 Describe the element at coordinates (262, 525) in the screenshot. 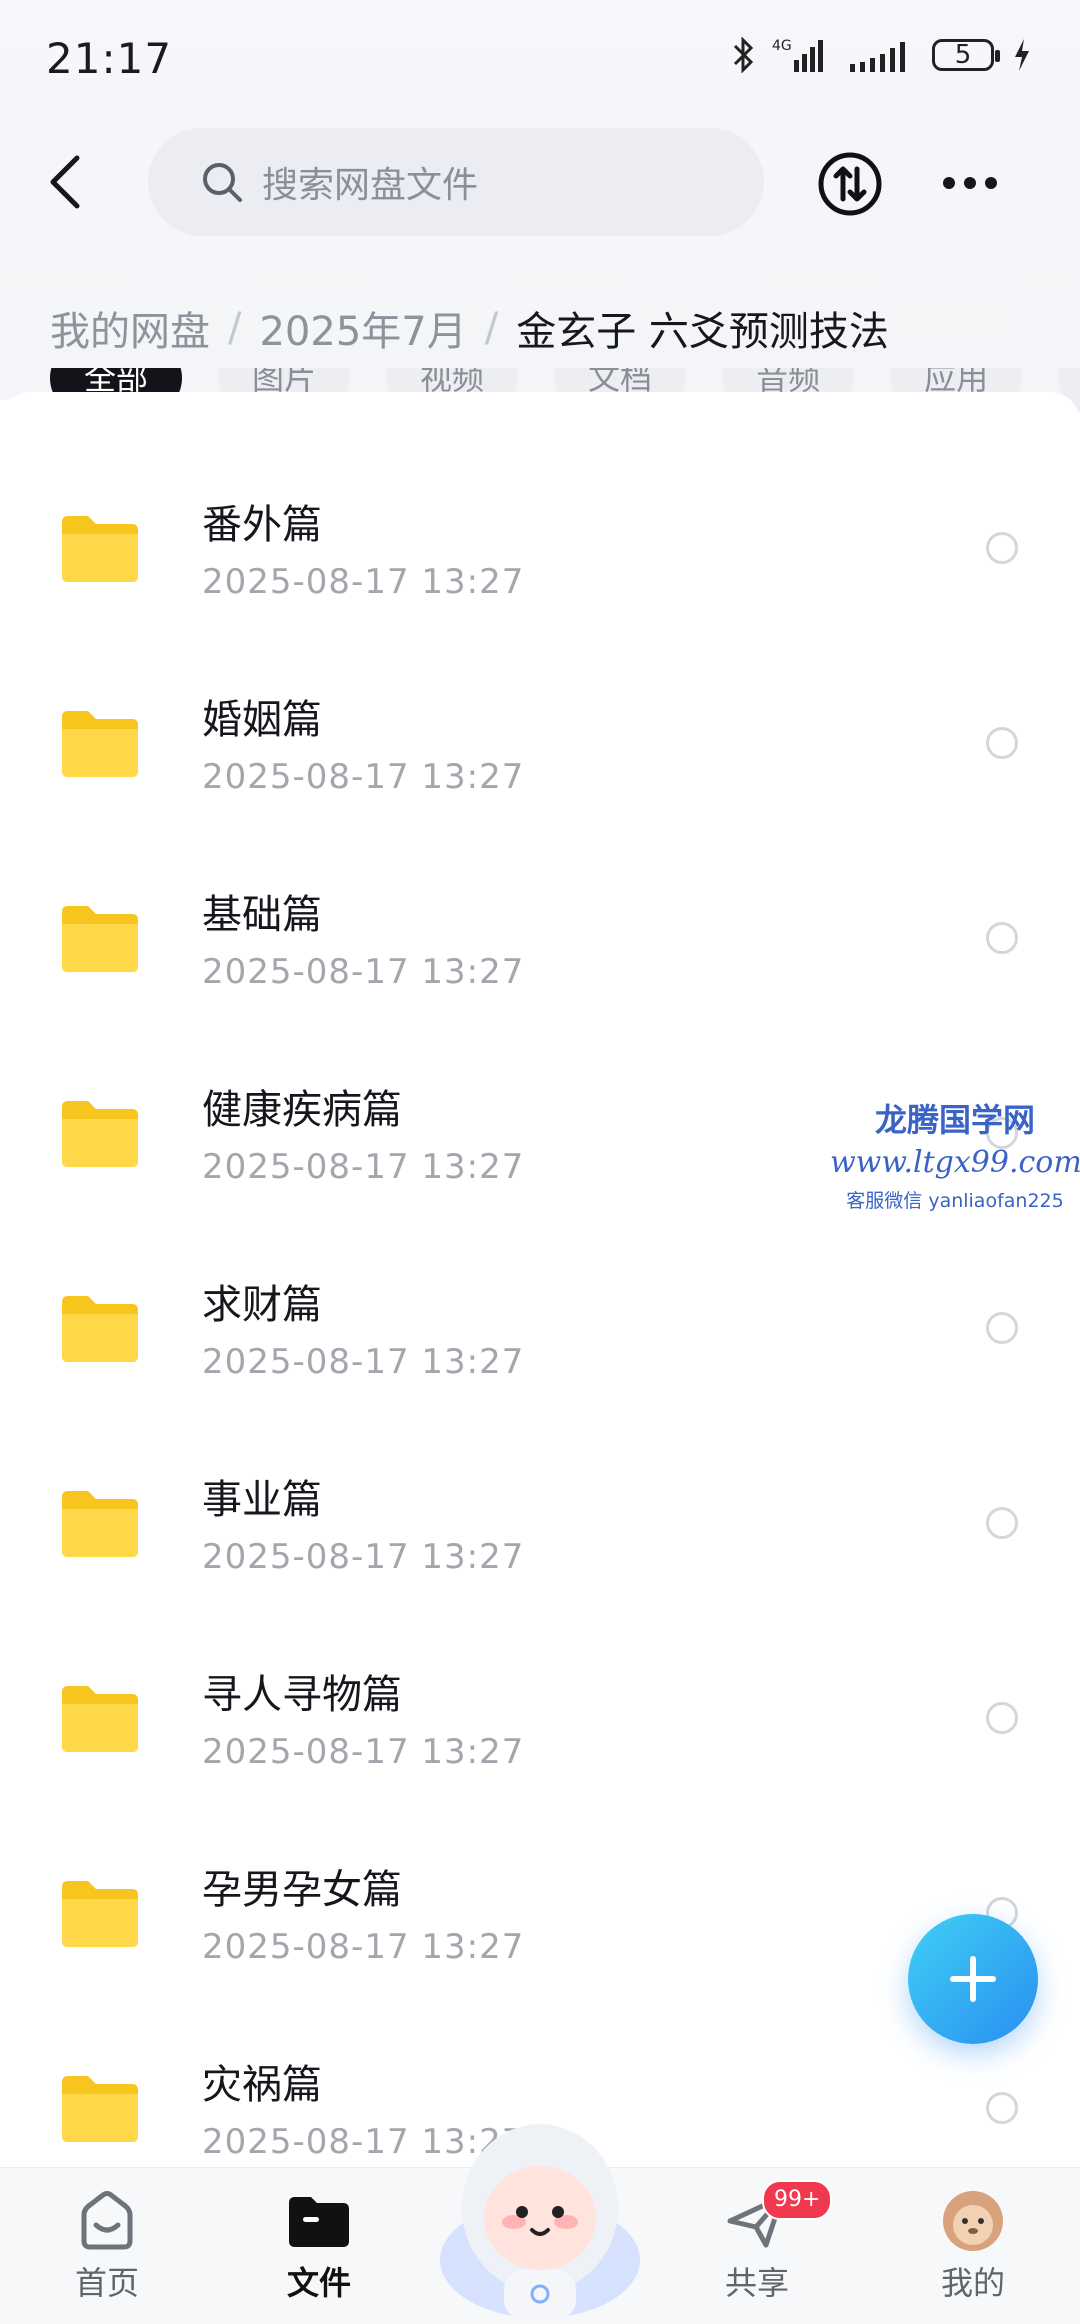

I see `file-name: 番外篇` at that location.